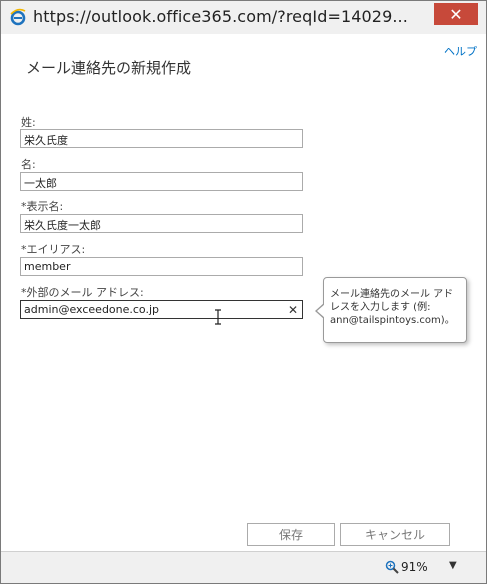 The width and height of the screenshot is (487, 584). I want to click on tooltip-arrow-fill, so click(321, 311).